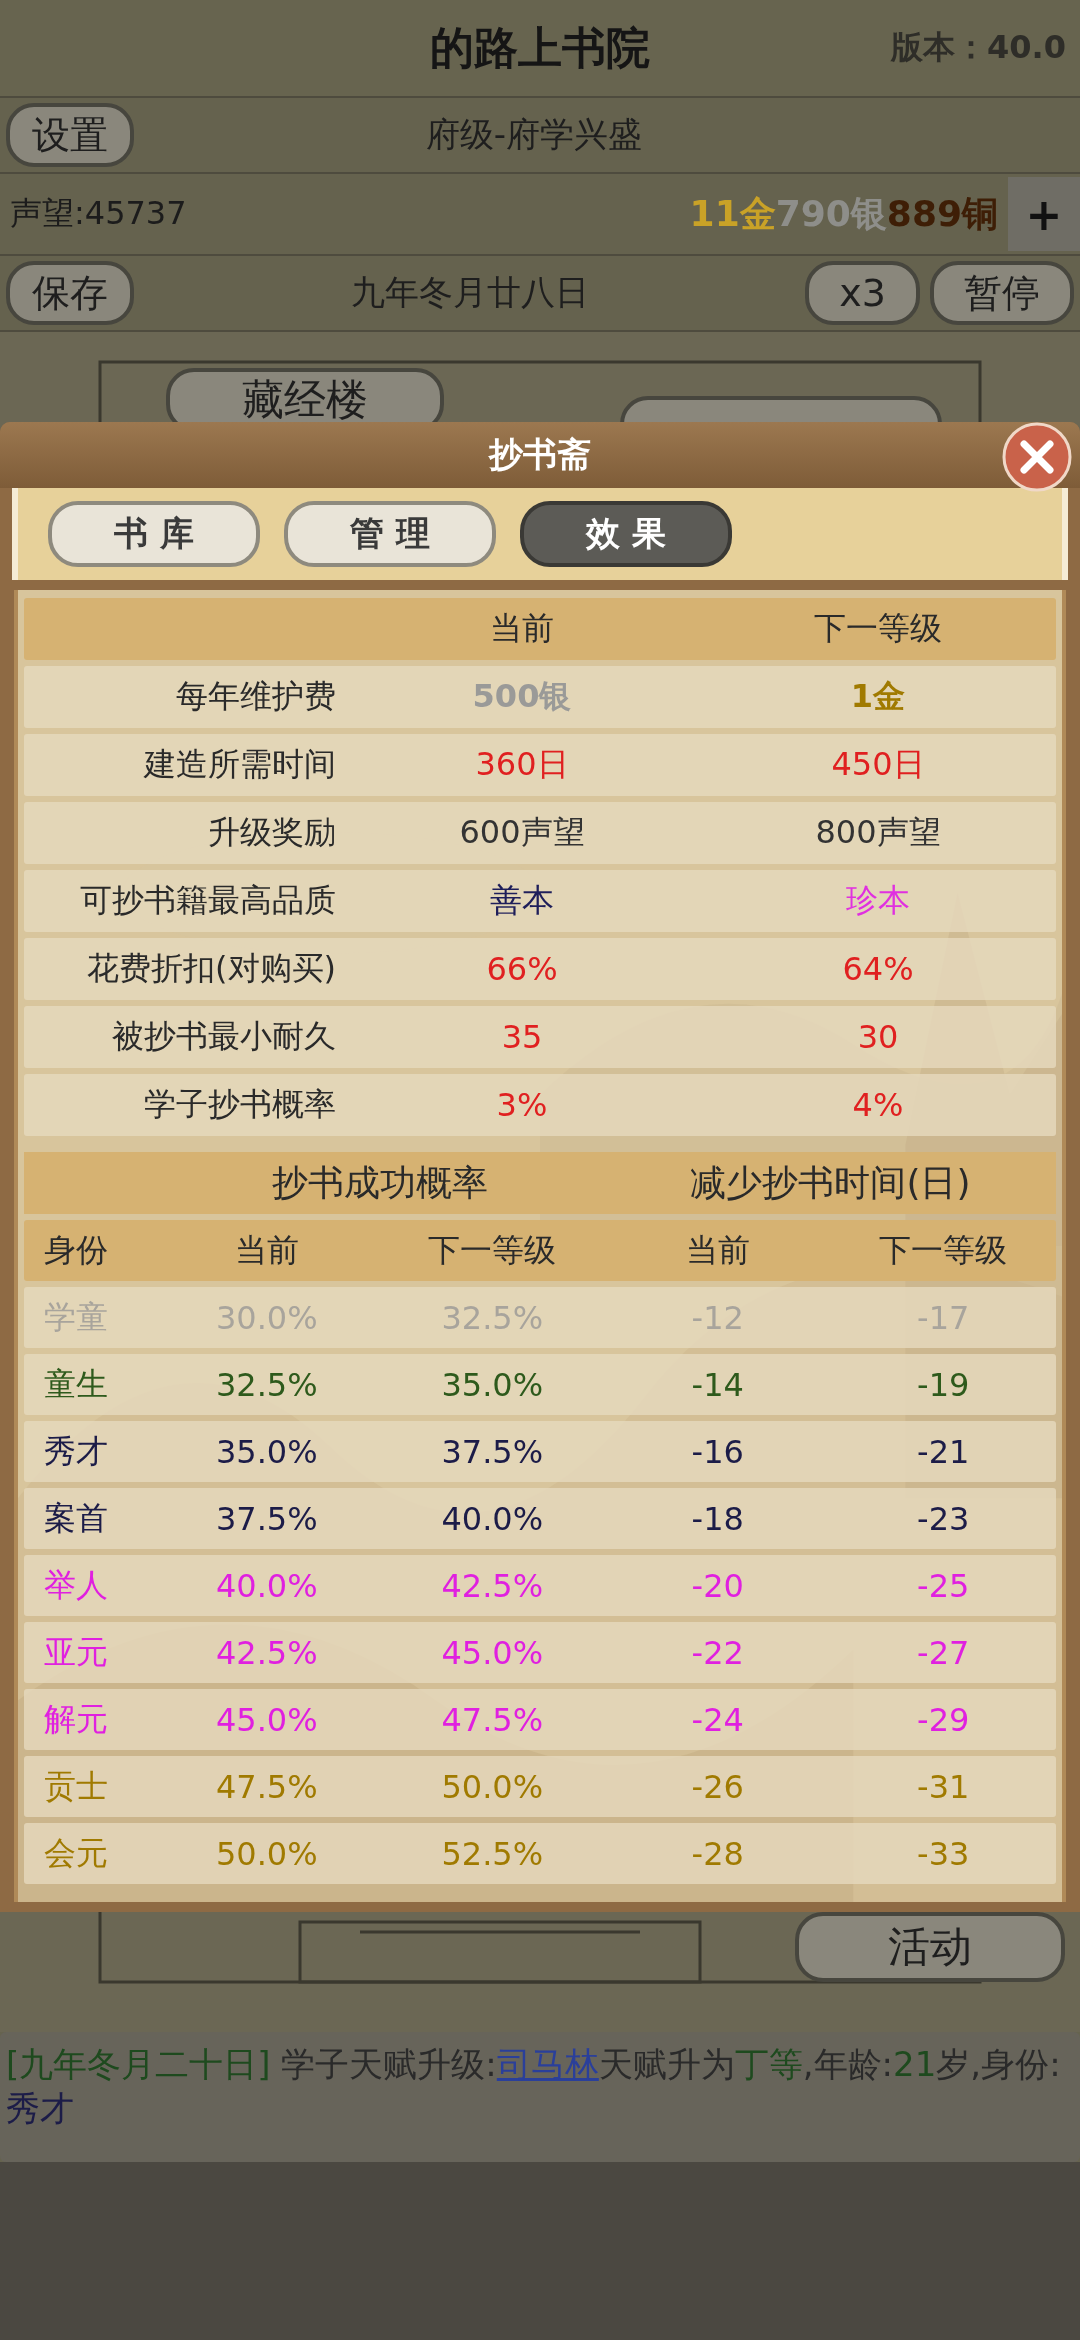 The height and width of the screenshot is (2340, 1080). Describe the element at coordinates (943, 1719) in the screenshot. I see `table-cell-text: -29` at that location.